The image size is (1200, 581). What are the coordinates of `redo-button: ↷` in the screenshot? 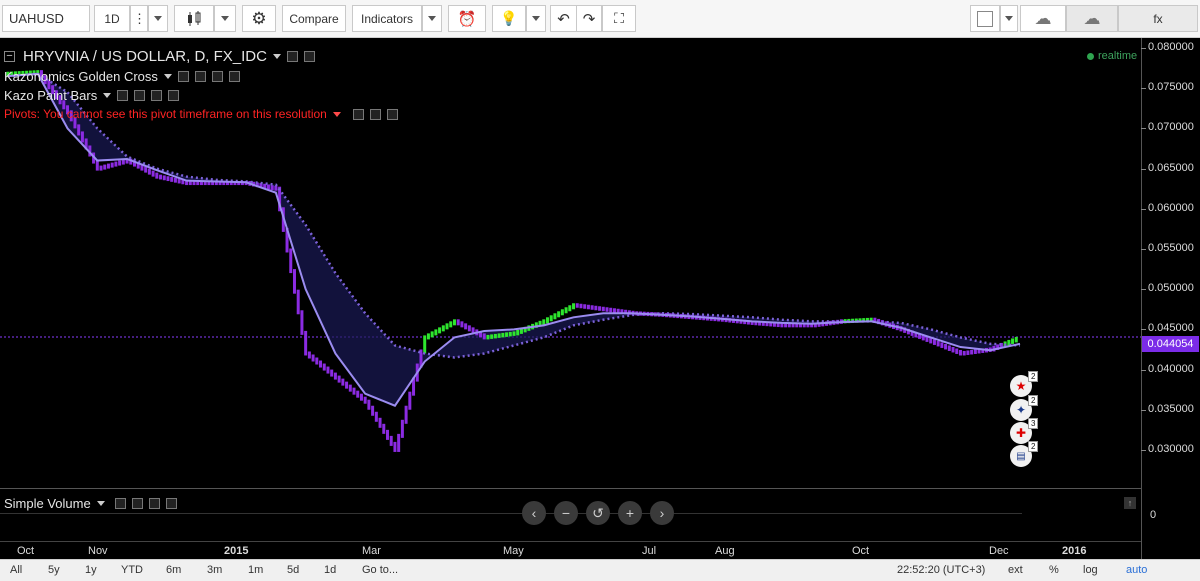 It's located at (589, 18).